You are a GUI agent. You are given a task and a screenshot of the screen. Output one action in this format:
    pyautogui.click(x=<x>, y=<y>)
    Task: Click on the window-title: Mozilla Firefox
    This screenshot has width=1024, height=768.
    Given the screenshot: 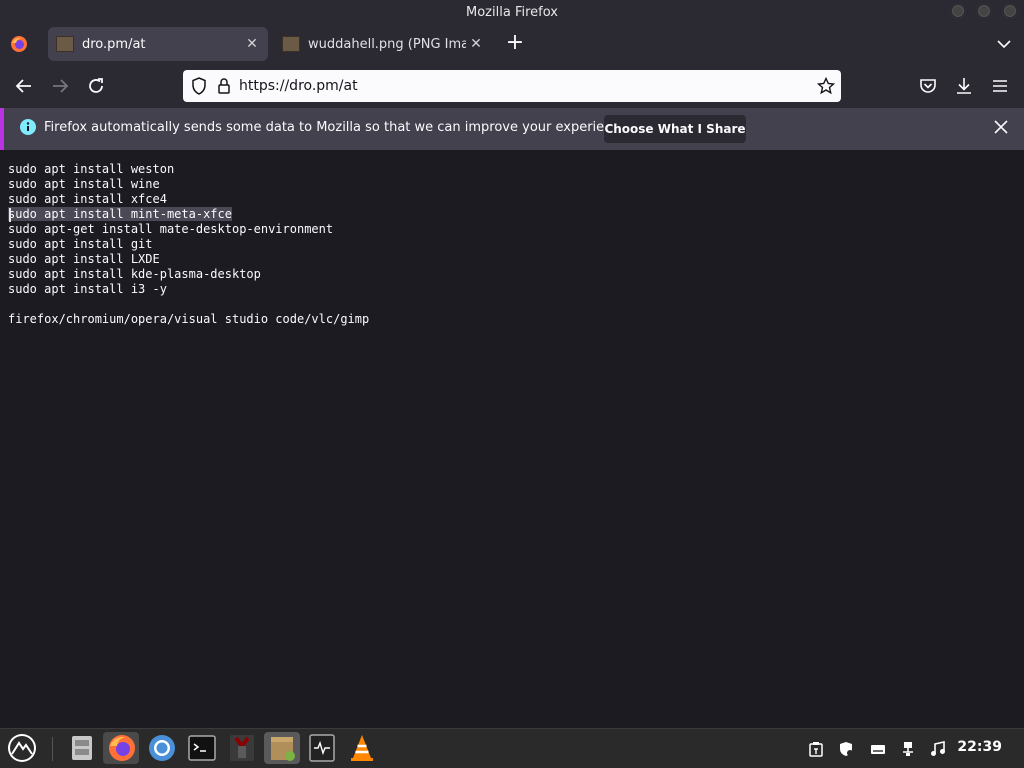 What is the action you would take?
    pyautogui.click(x=512, y=12)
    